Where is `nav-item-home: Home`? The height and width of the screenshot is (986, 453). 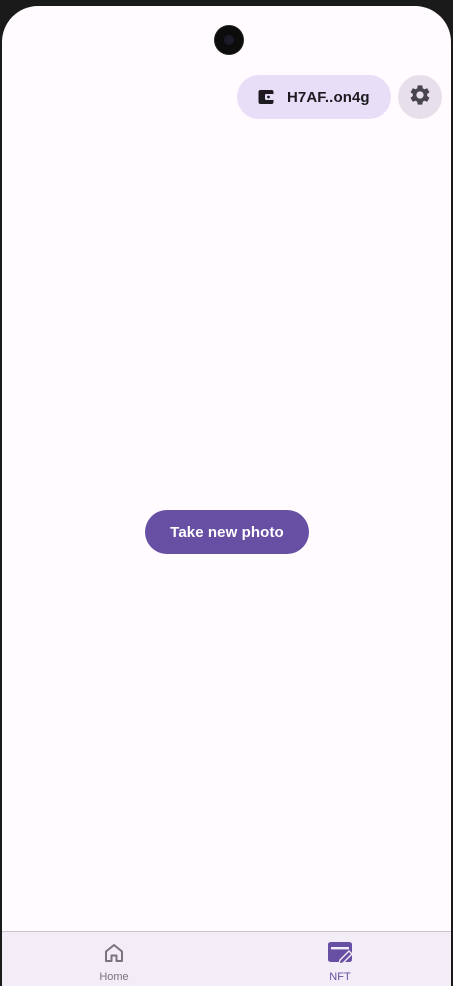 nav-item-home: Home is located at coordinates (114, 959).